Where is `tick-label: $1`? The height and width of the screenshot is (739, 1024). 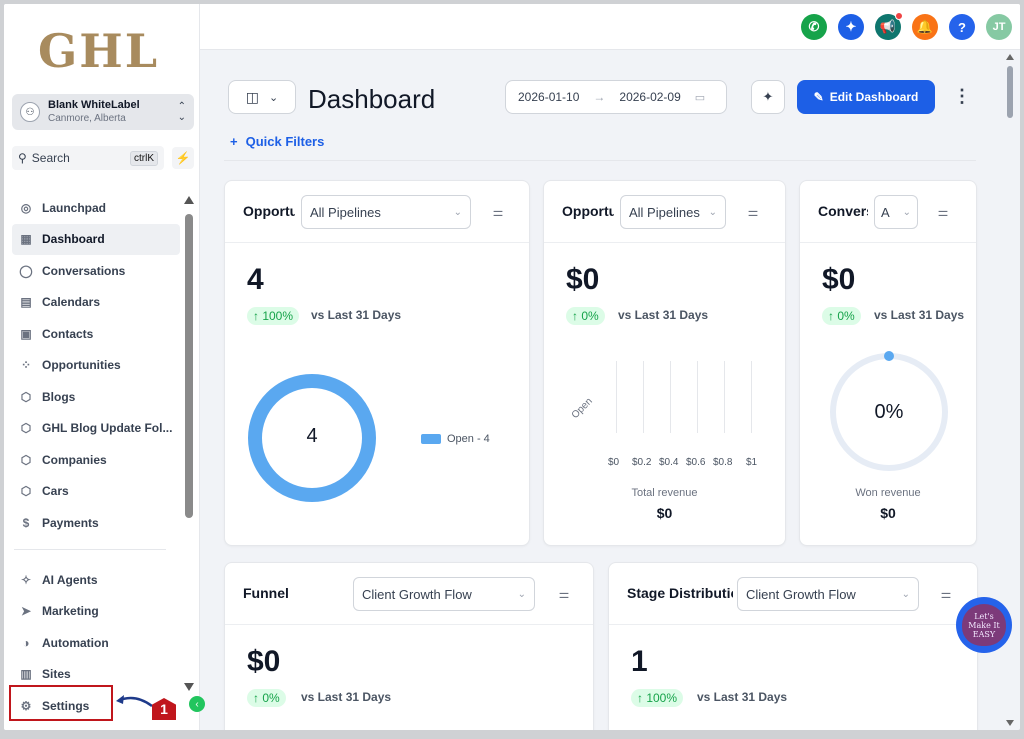
tick-label: $1 is located at coordinates (752, 462).